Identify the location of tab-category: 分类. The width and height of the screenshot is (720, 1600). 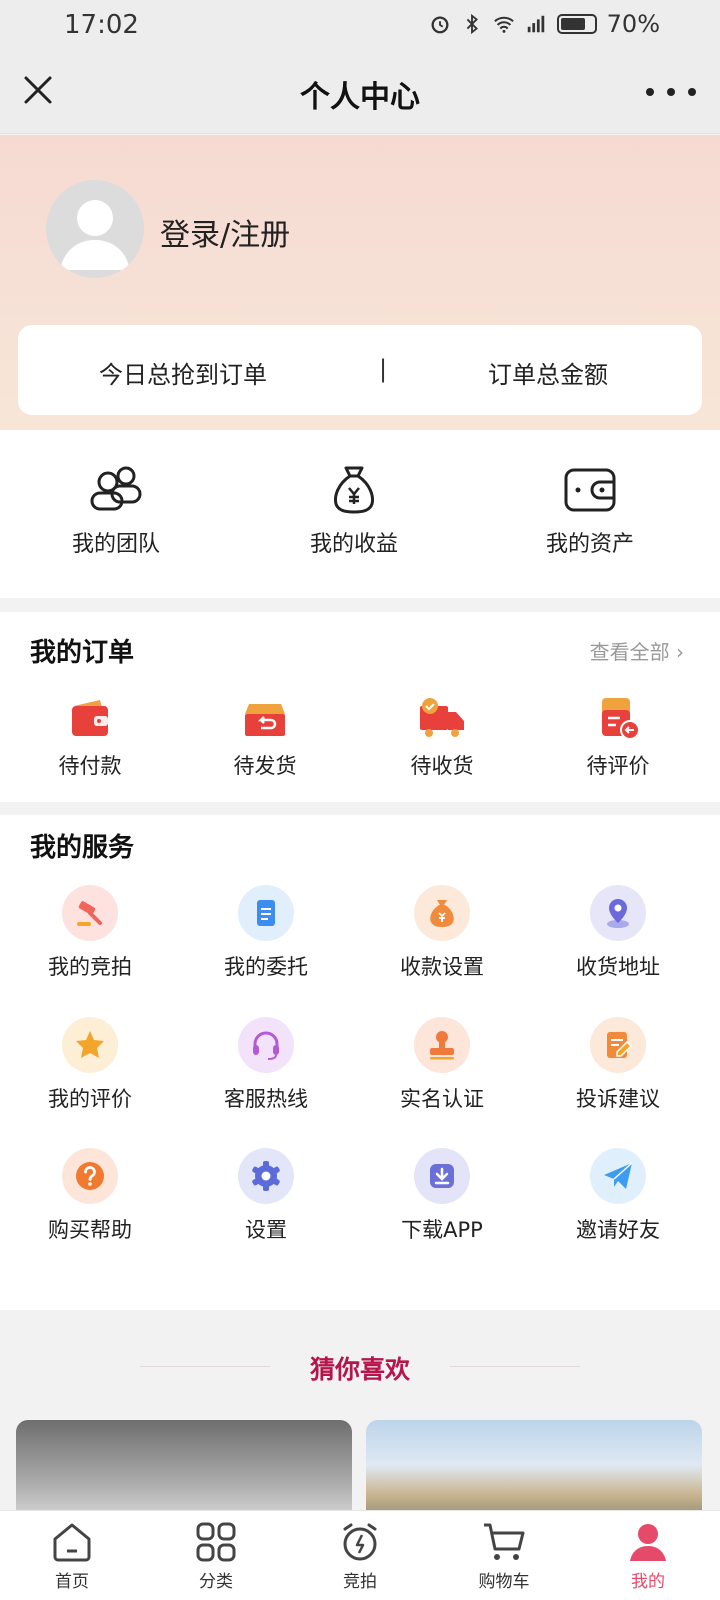
(216, 1555).